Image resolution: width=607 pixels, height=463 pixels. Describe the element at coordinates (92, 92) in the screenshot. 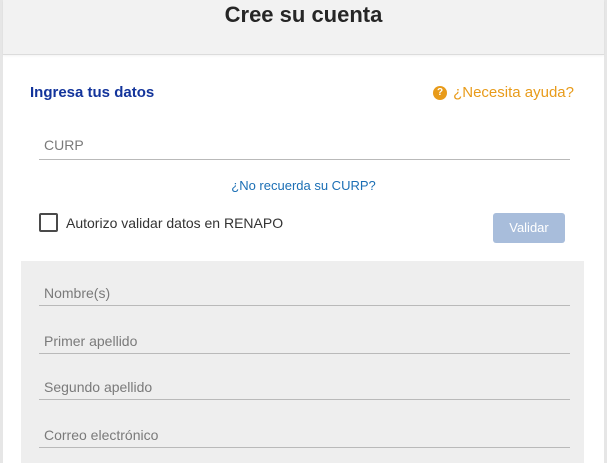

I see `section-title: Ingresa tus datos` at that location.